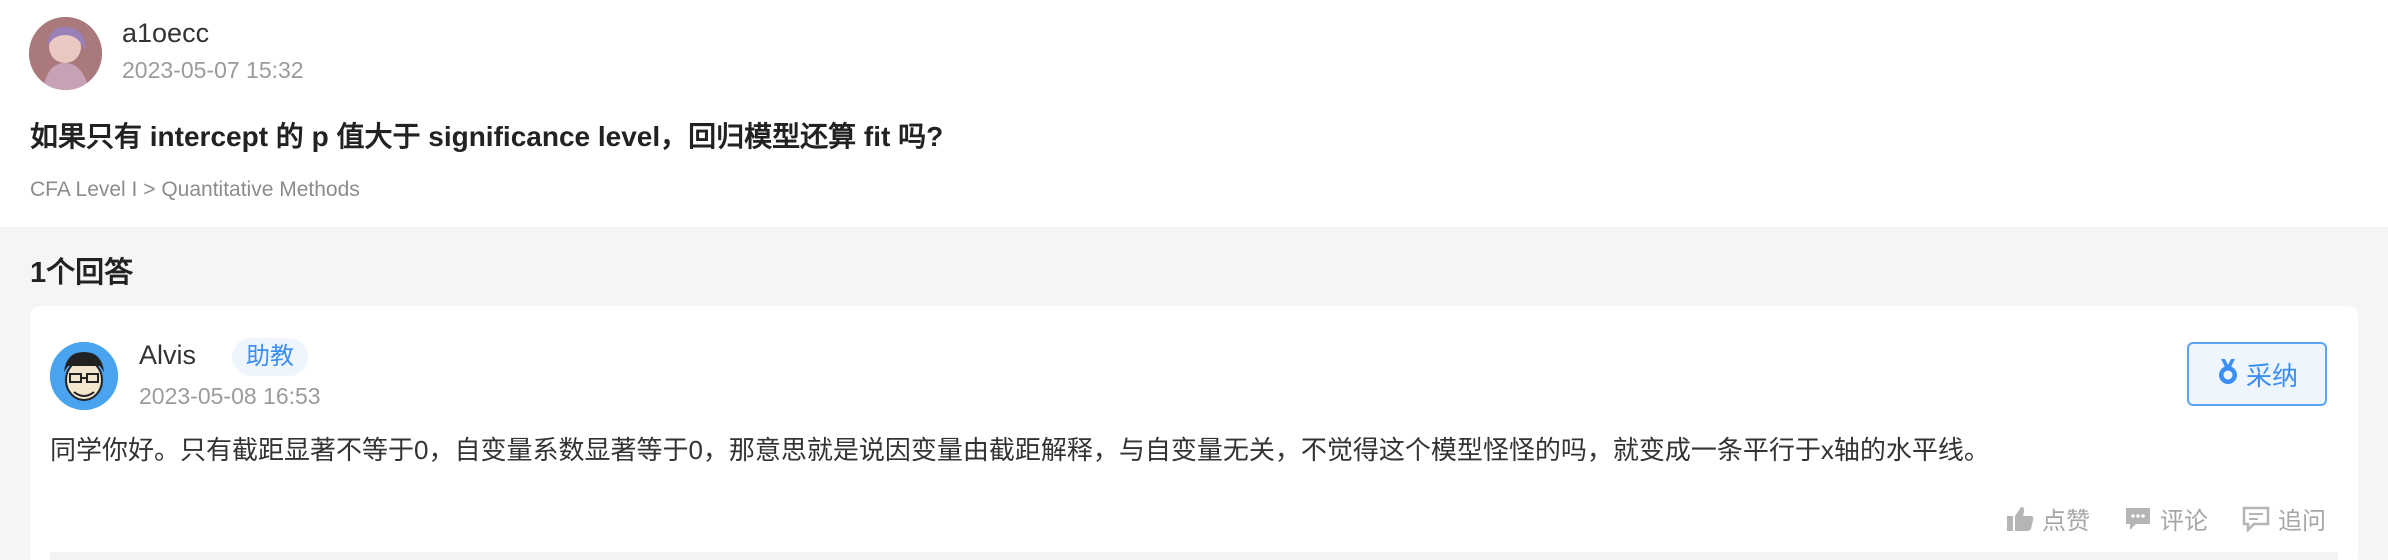 This screenshot has width=2388, height=560. What do you see at coordinates (270, 357) in the screenshot?
I see `role-badge: 助教` at bounding box center [270, 357].